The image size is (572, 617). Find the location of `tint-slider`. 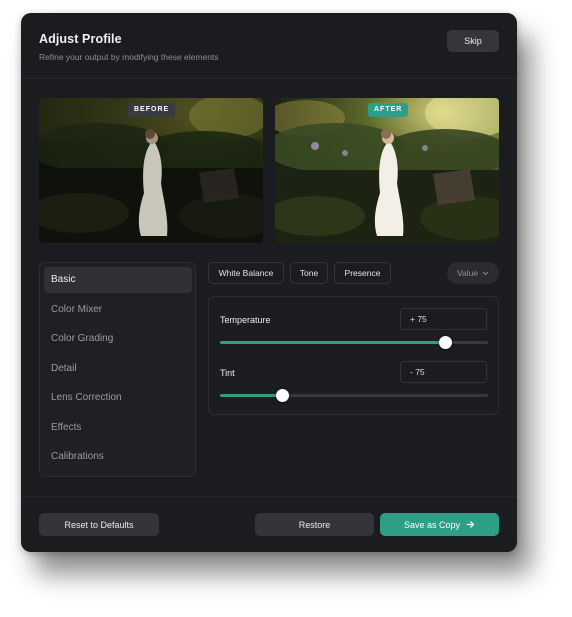

tint-slider is located at coordinates (354, 395).